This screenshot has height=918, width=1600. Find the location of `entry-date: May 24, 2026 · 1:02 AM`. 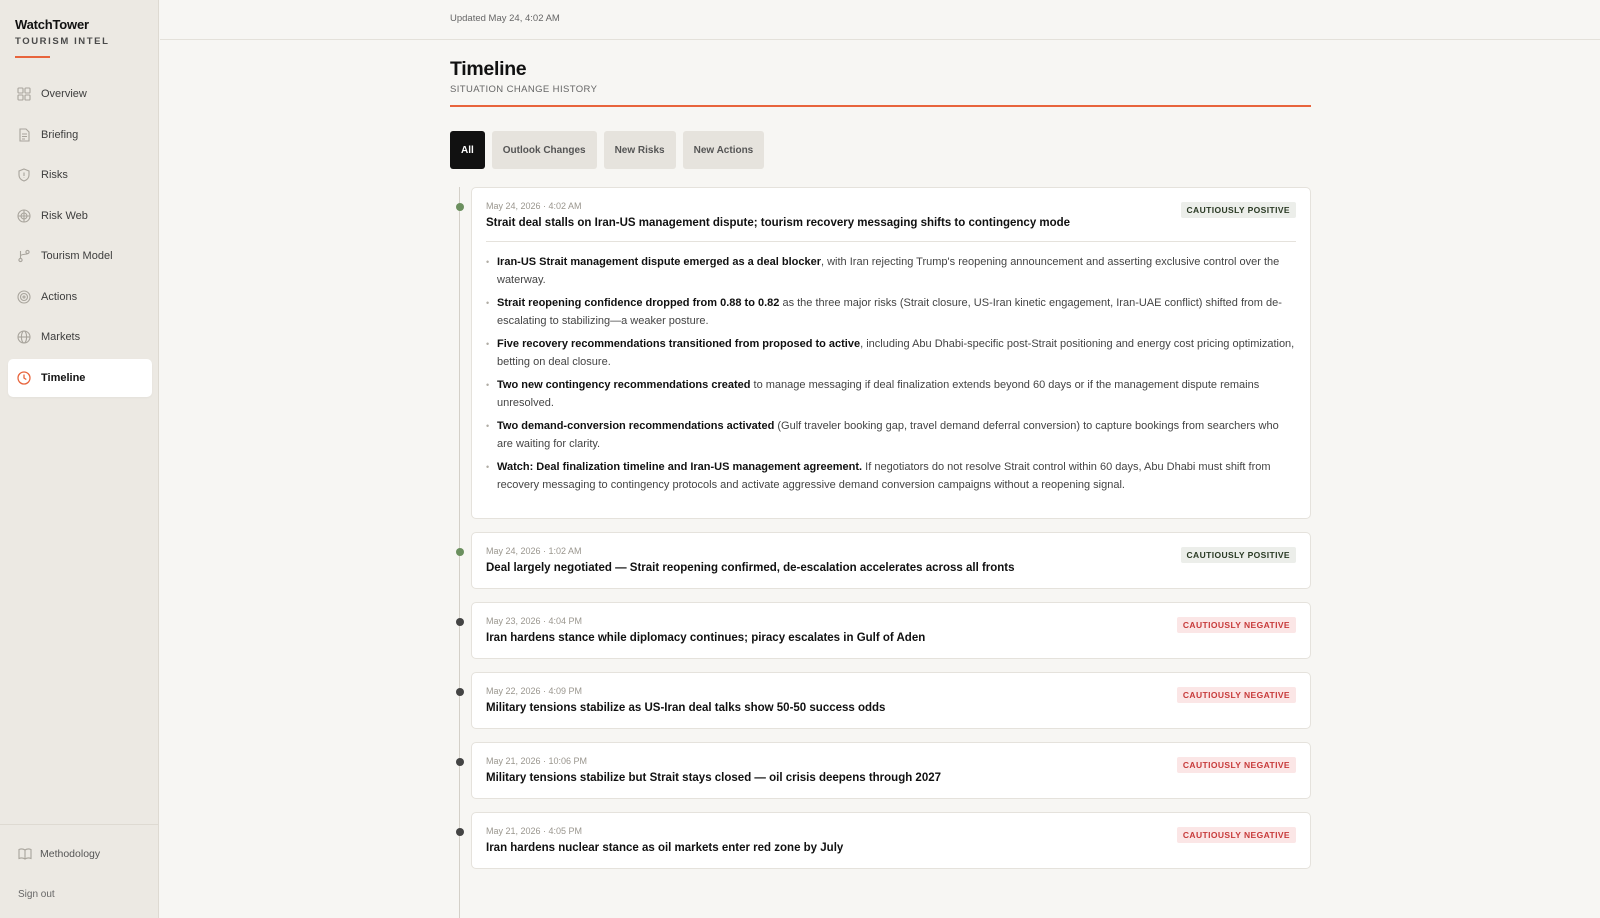

entry-date: May 24, 2026 · 1:02 AM is located at coordinates (534, 551).